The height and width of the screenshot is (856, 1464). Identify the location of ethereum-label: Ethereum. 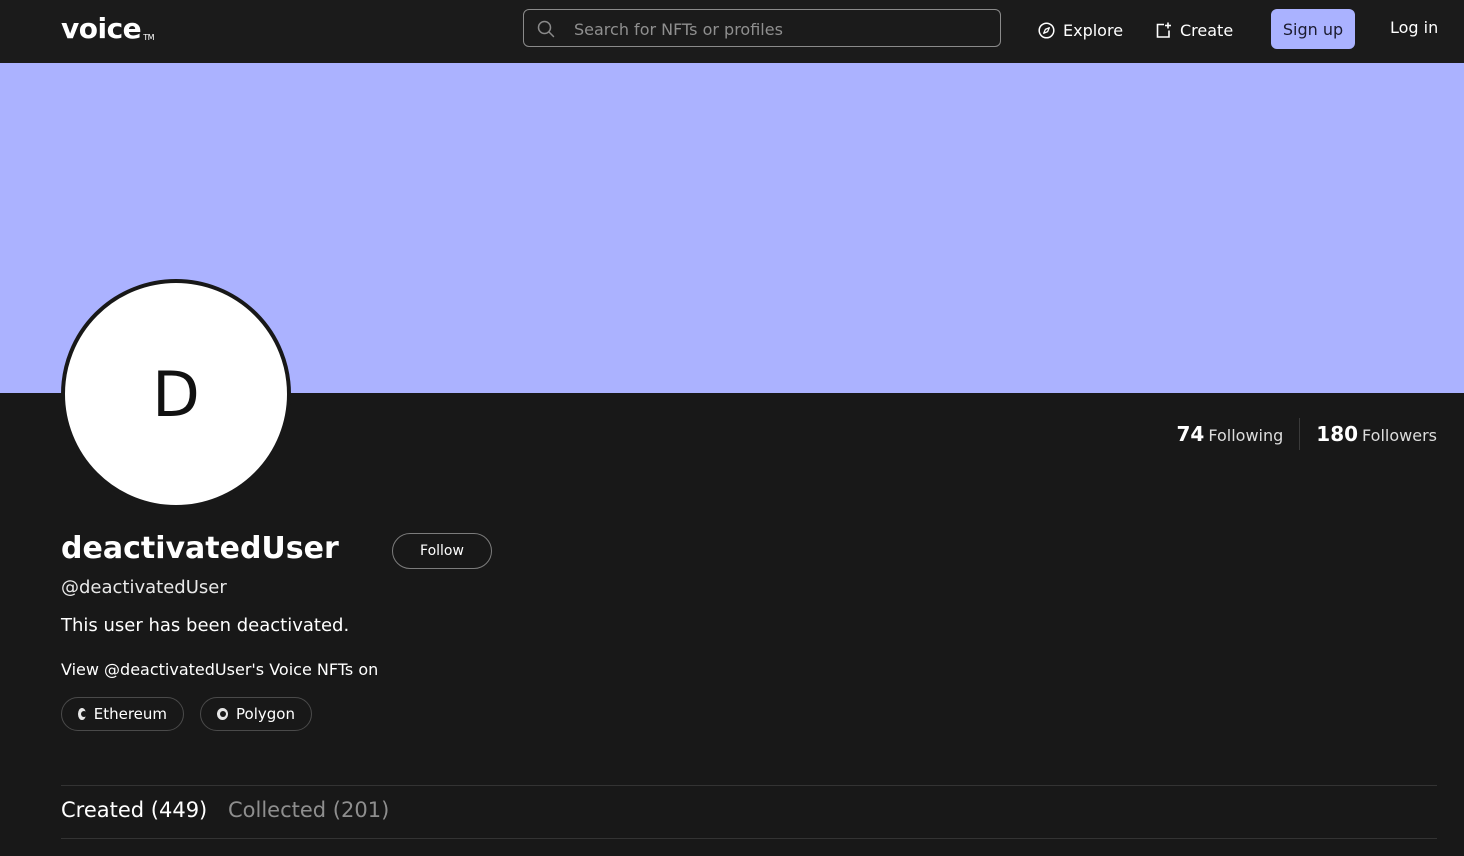
(130, 714).